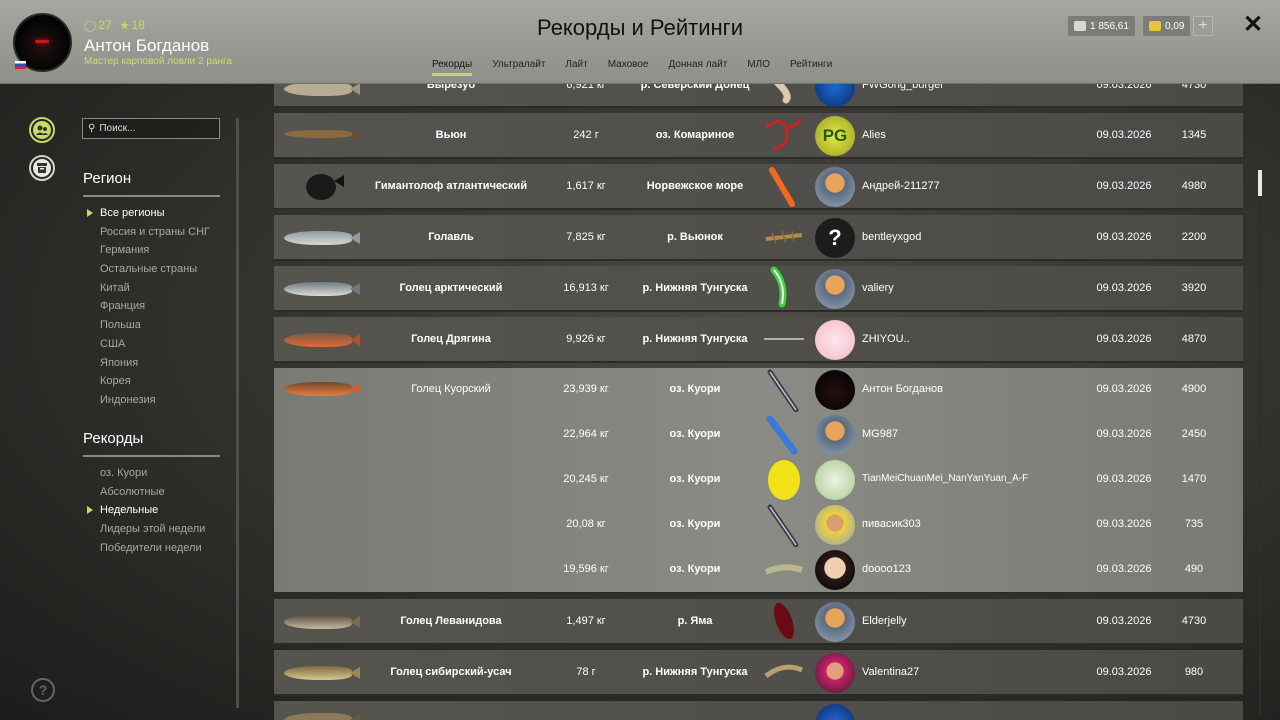 The height and width of the screenshot is (720, 1280). I want to click on region-title: Регион, so click(107, 178).